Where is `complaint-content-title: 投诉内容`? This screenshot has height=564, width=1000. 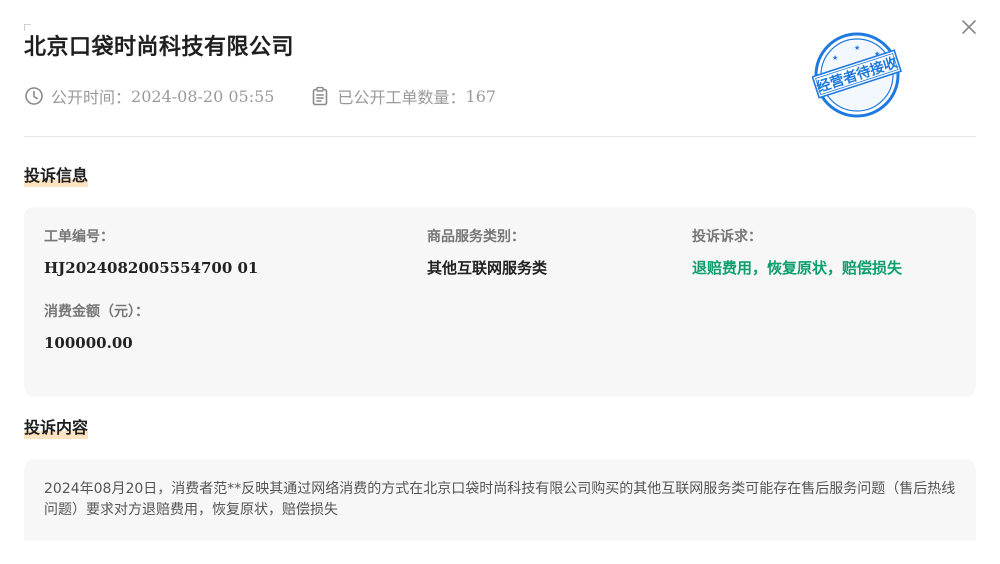 complaint-content-title: 投诉内容 is located at coordinates (56, 428).